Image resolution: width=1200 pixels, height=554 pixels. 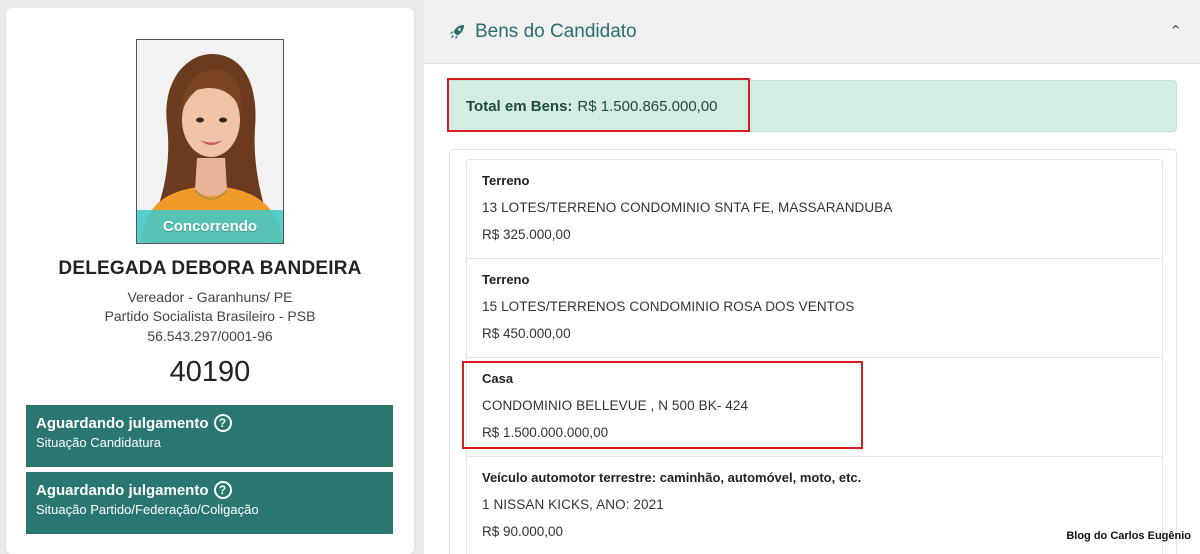 What do you see at coordinates (147, 509) in the screenshot?
I see `situation-subtitle: Situação Partido/Federação/Coligação` at bounding box center [147, 509].